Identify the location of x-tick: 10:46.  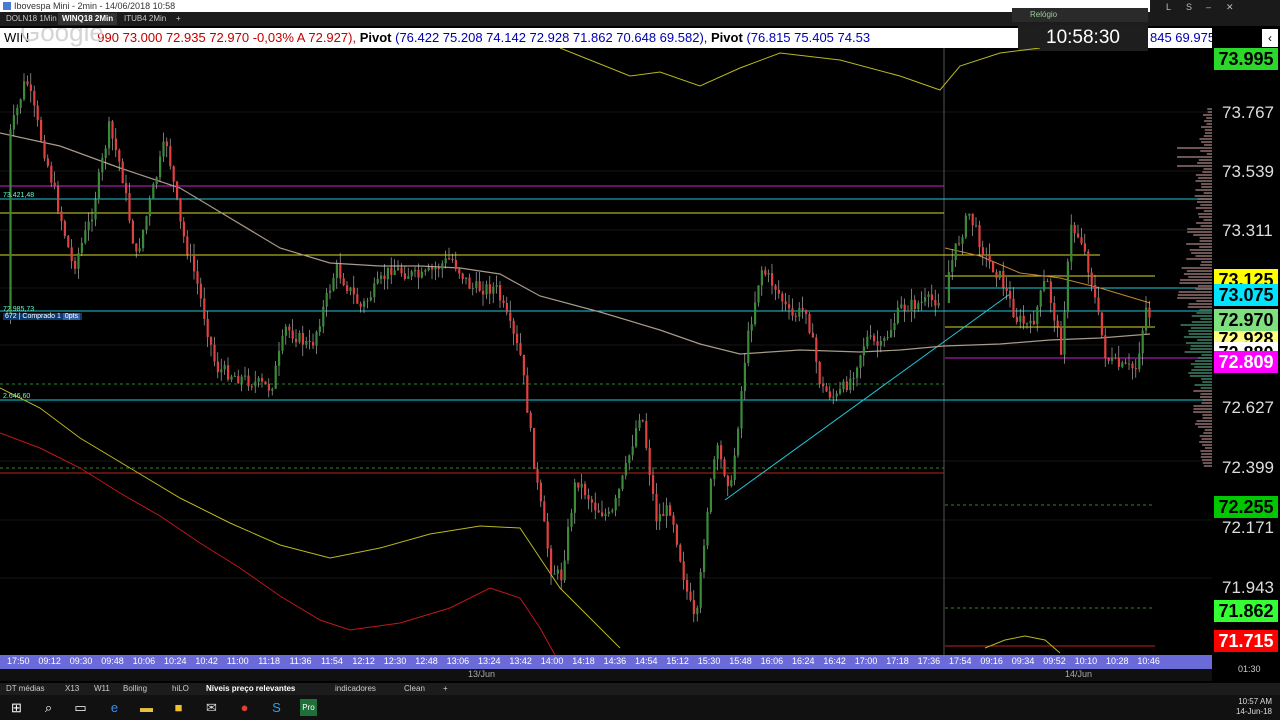
(1148, 661).